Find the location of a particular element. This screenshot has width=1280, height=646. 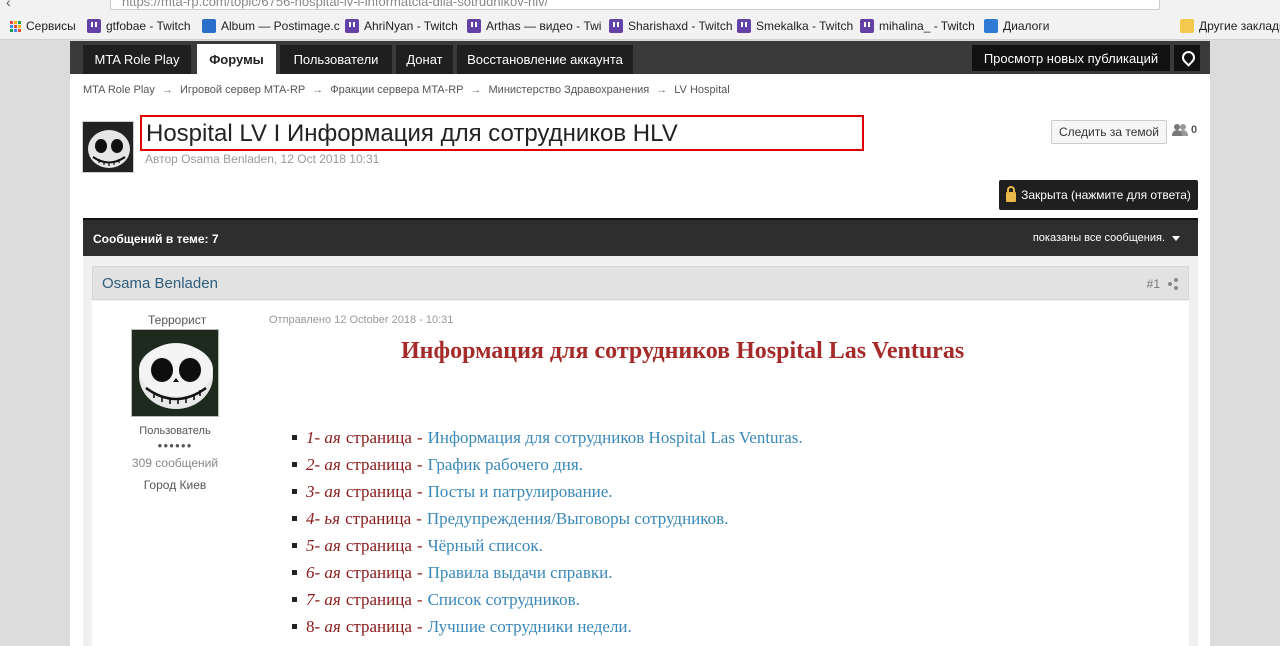

list-item: 7 - ая страница - Список сотрудников. is located at coordinates (547, 599).